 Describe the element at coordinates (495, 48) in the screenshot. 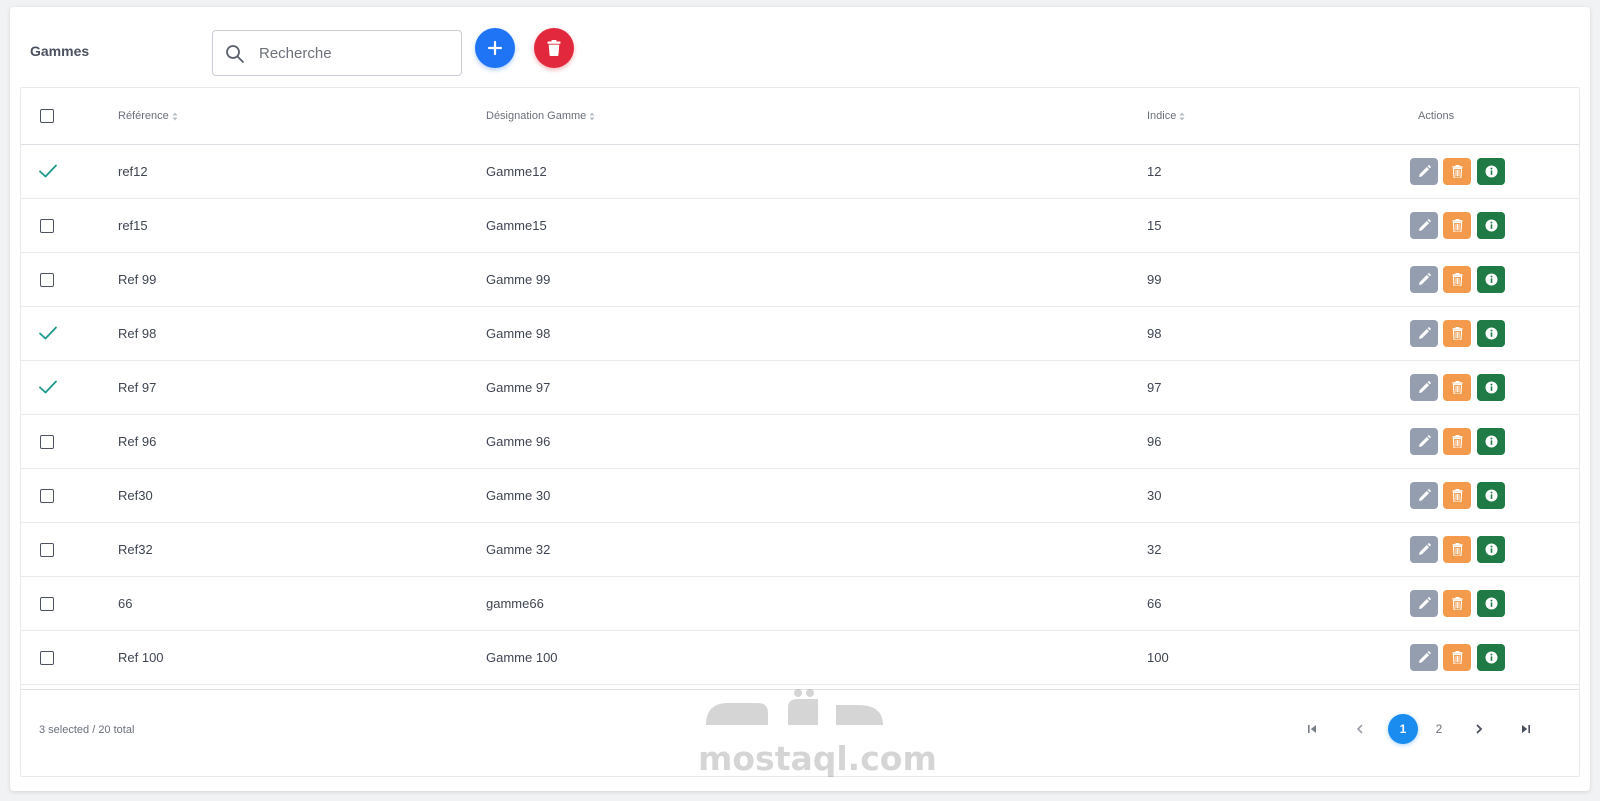

I see `add-button` at that location.